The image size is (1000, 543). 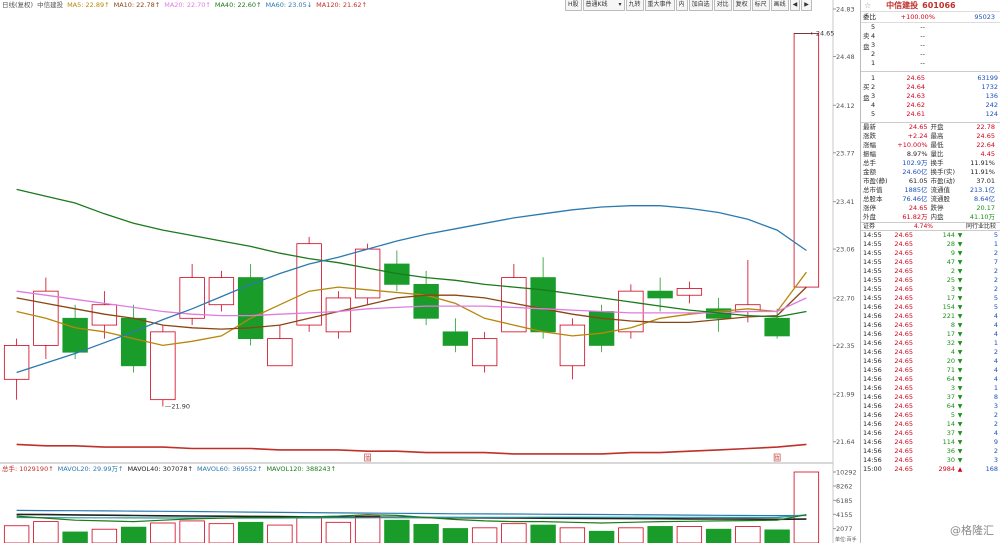 I want to click on buy-level-row: 4 24.62 242, so click(x=930, y=105).